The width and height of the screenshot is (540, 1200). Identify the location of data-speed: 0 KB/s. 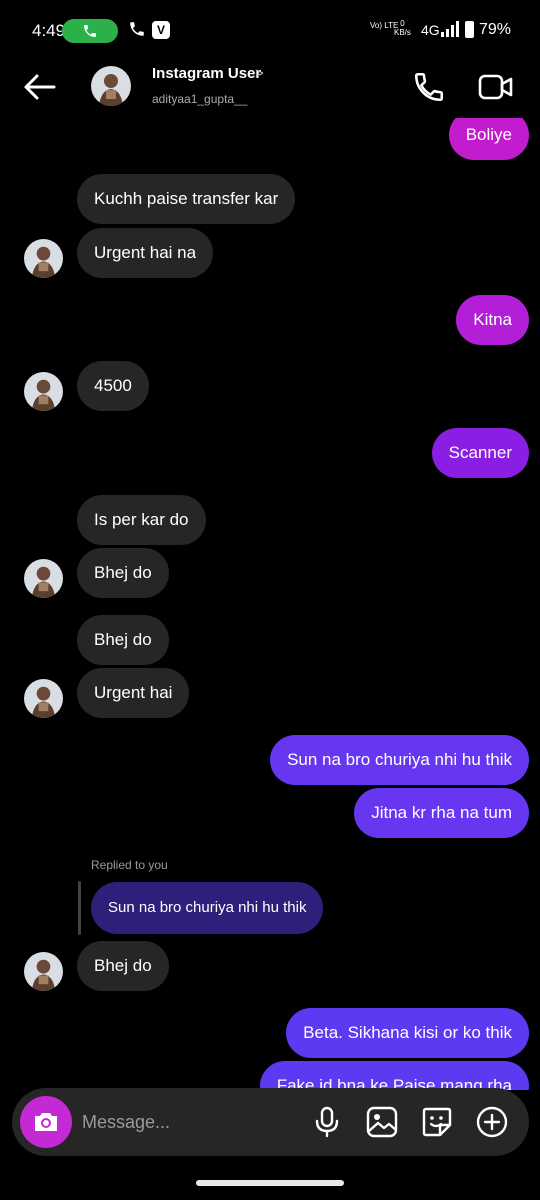
(402, 28).